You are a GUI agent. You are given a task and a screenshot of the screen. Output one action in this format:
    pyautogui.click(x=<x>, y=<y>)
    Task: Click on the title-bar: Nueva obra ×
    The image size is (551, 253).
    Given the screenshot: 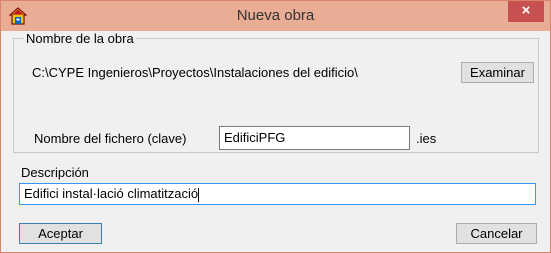 What is the action you would take?
    pyautogui.click(x=275, y=16)
    